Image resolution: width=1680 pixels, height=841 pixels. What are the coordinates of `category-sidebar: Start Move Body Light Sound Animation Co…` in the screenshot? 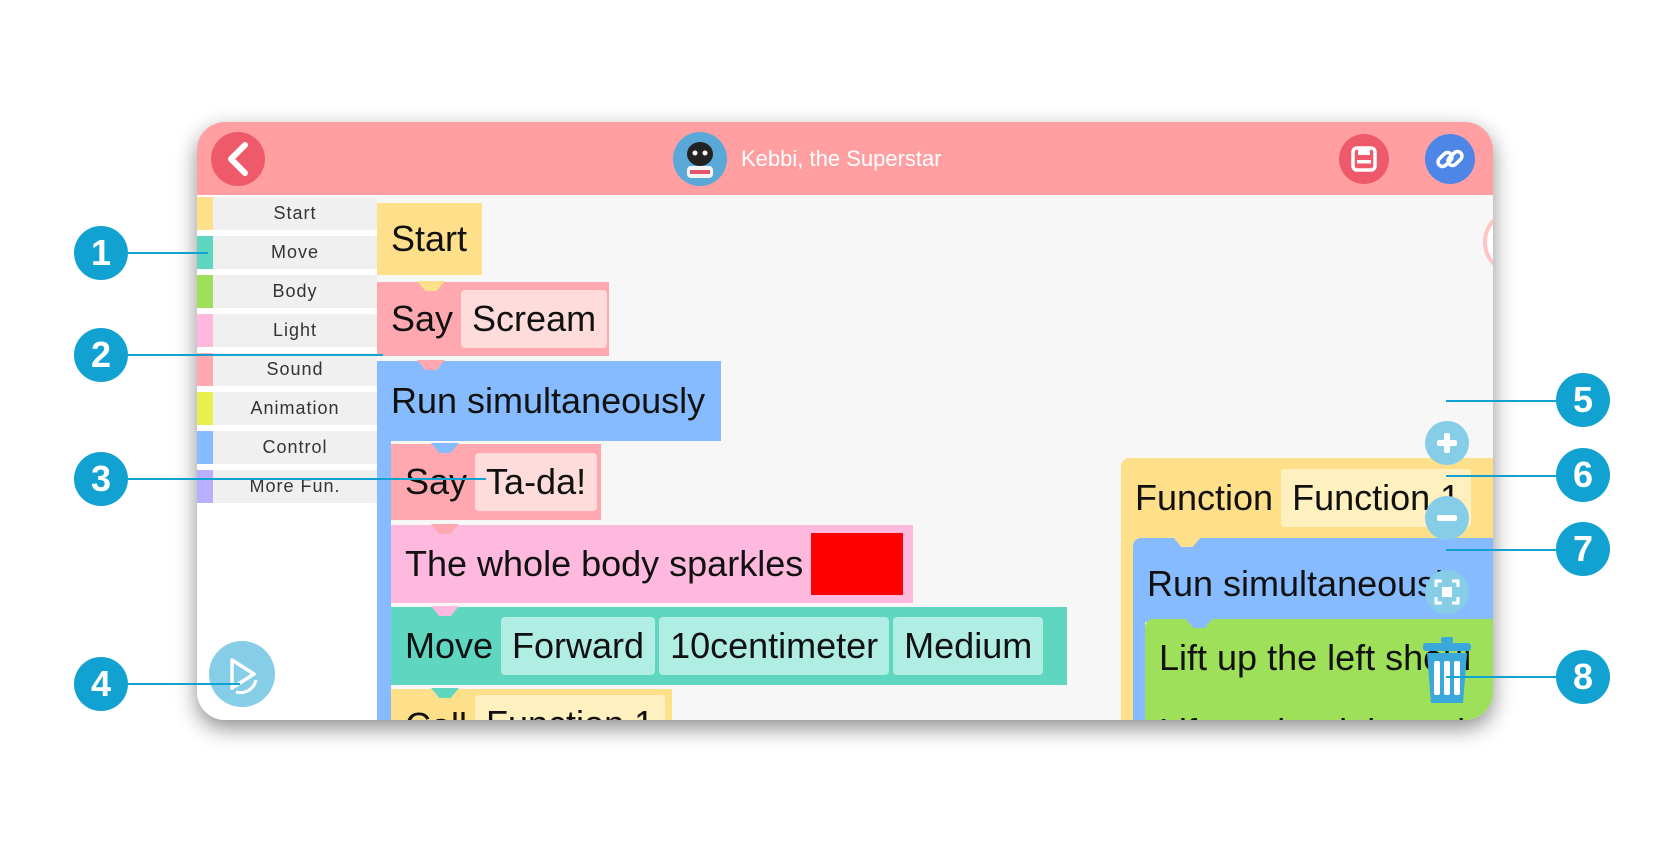 It's located at (287, 457).